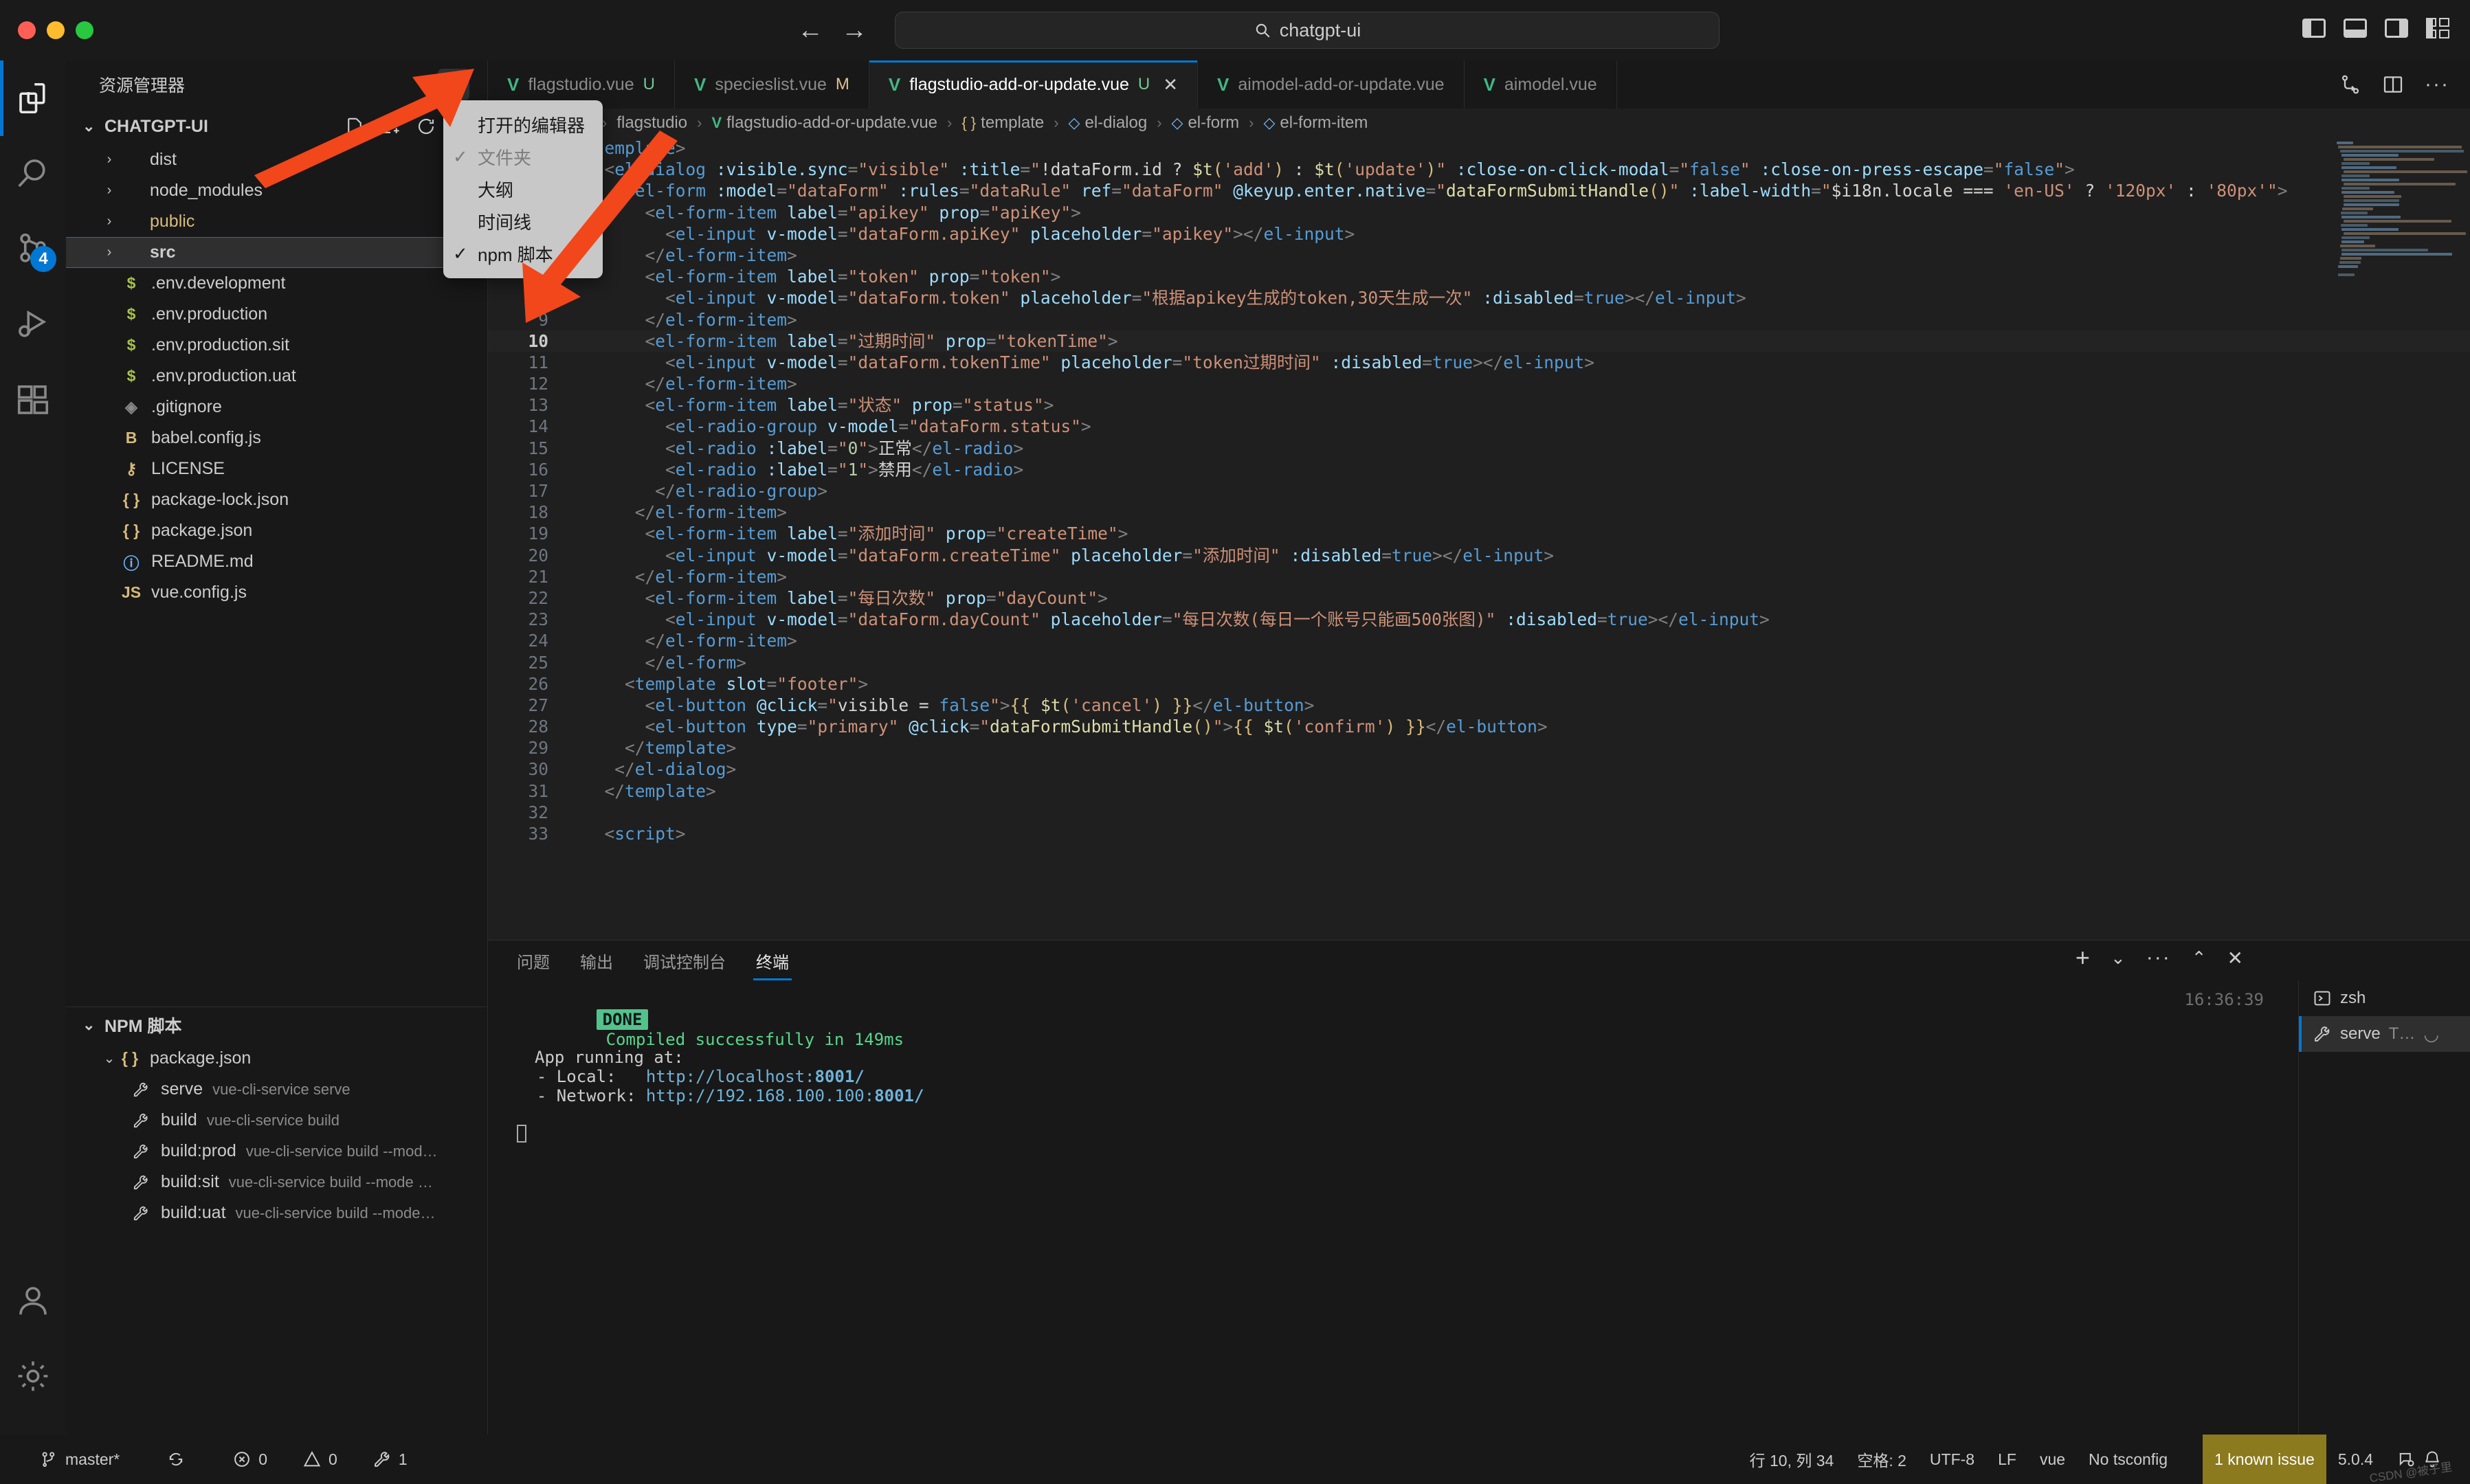 This screenshot has height=1484, width=2470. Describe the element at coordinates (2393, 84) in the screenshot. I see `split-editor-icon` at that location.